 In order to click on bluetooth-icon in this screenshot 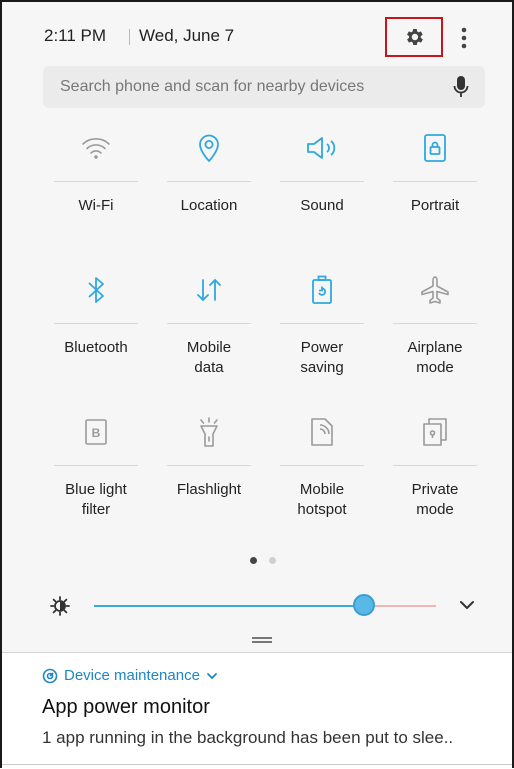, I will do `click(96, 290)`.